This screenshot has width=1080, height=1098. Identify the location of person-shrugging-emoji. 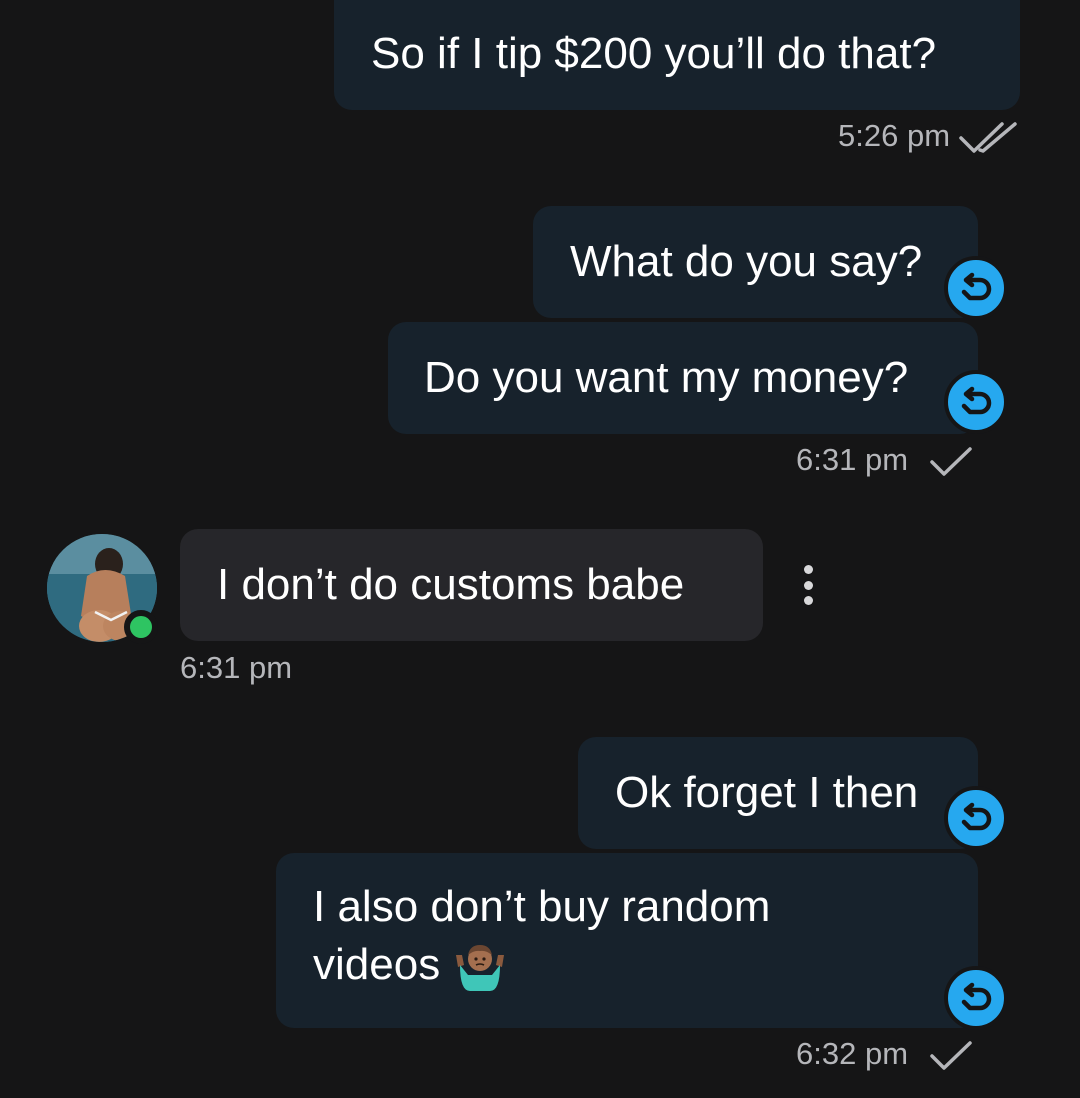
(480, 968).